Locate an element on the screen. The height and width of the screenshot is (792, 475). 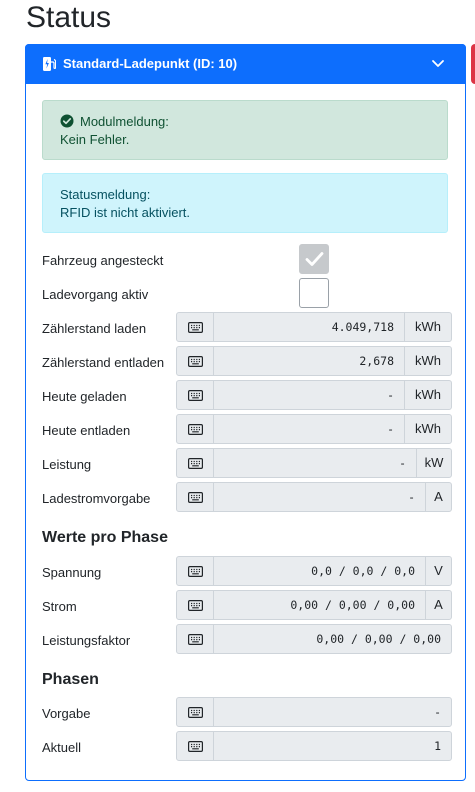
vehicle-plugged-label: Fahrzeug angesteckt is located at coordinates (103, 260).